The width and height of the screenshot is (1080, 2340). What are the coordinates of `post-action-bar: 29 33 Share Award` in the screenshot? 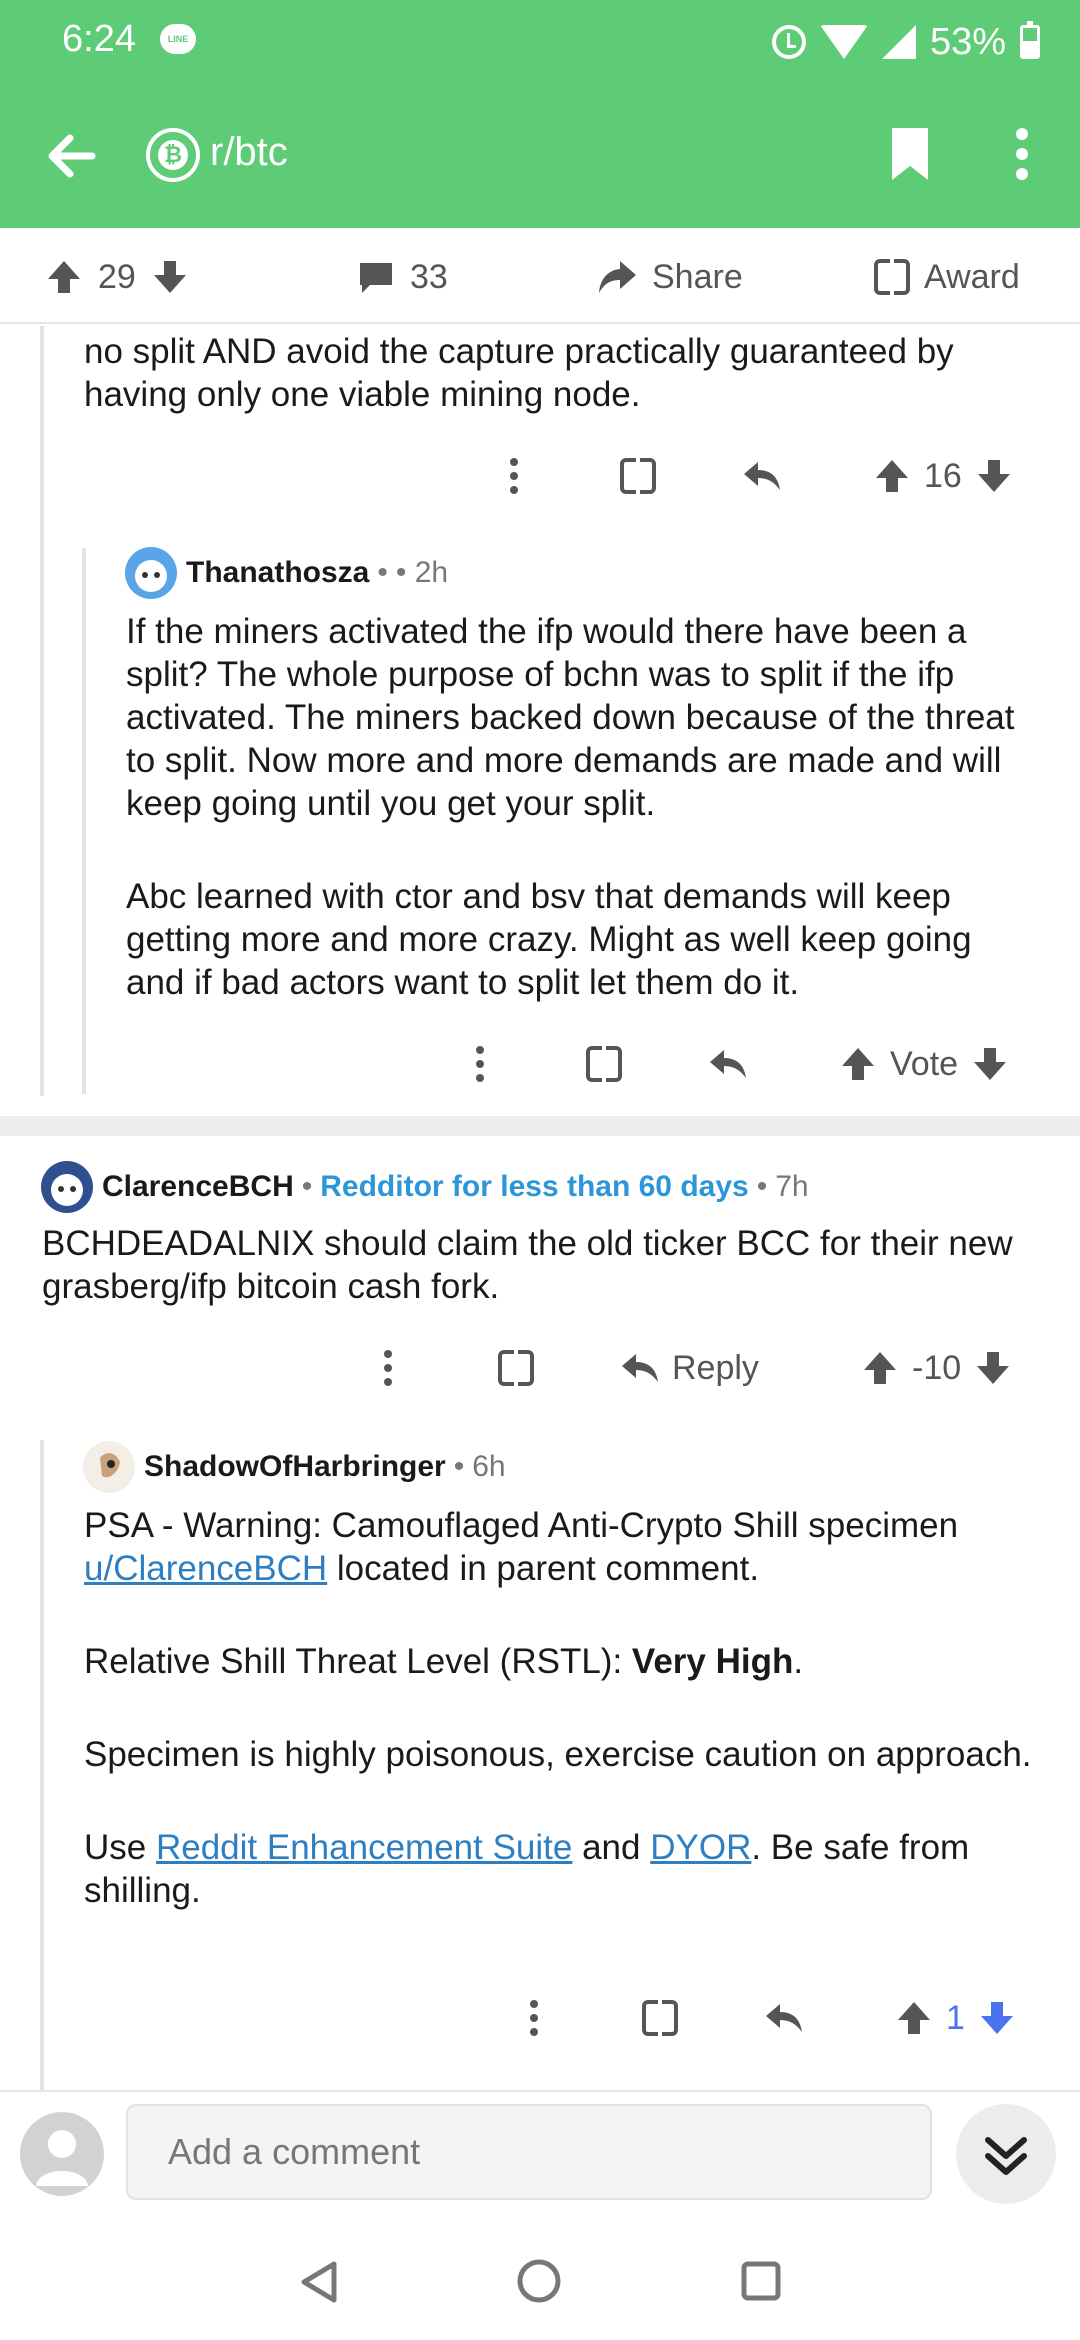 It's located at (540, 276).